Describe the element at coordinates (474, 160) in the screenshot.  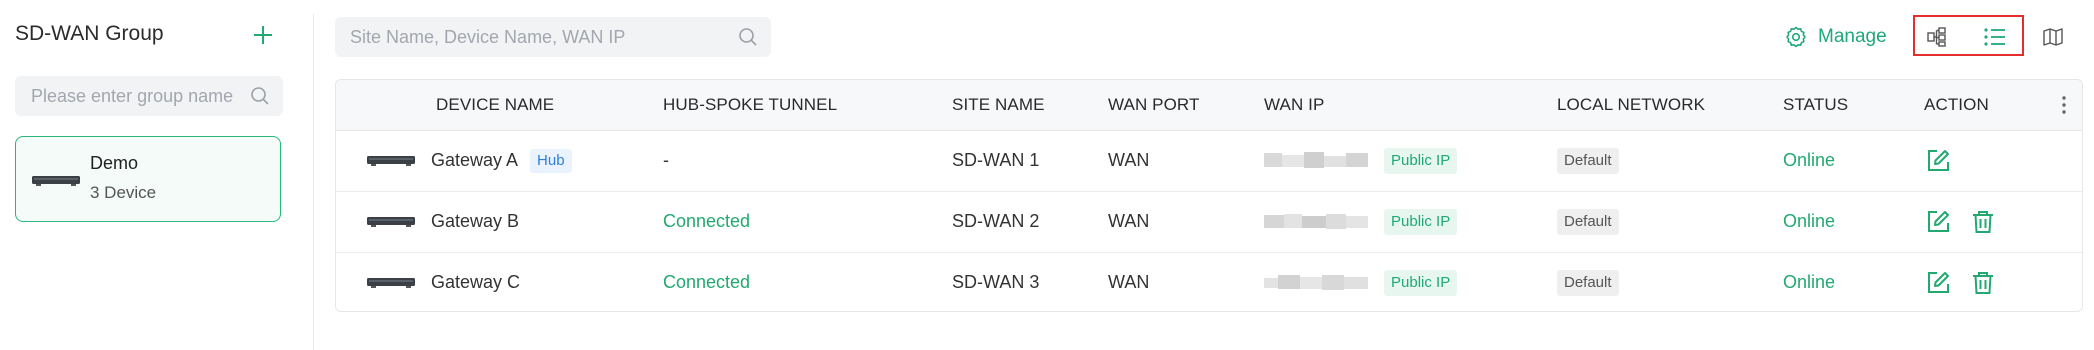
I see `device-name: Gateway A` at that location.